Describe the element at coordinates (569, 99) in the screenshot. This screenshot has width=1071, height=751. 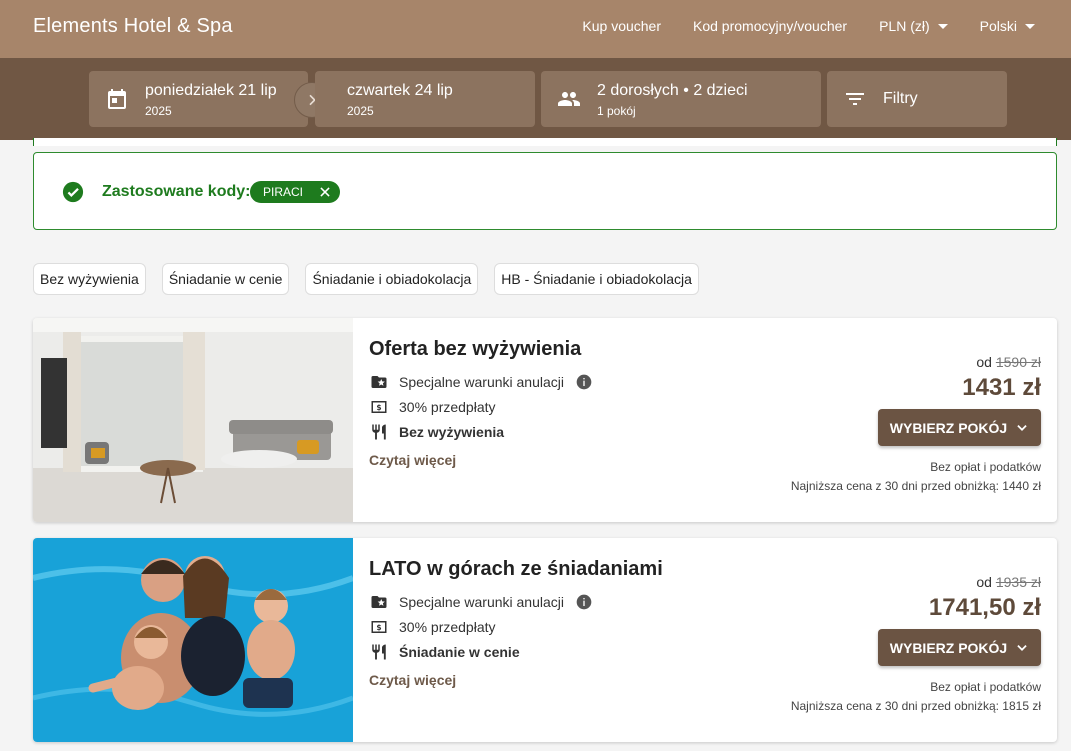
I see `people-icon` at that location.